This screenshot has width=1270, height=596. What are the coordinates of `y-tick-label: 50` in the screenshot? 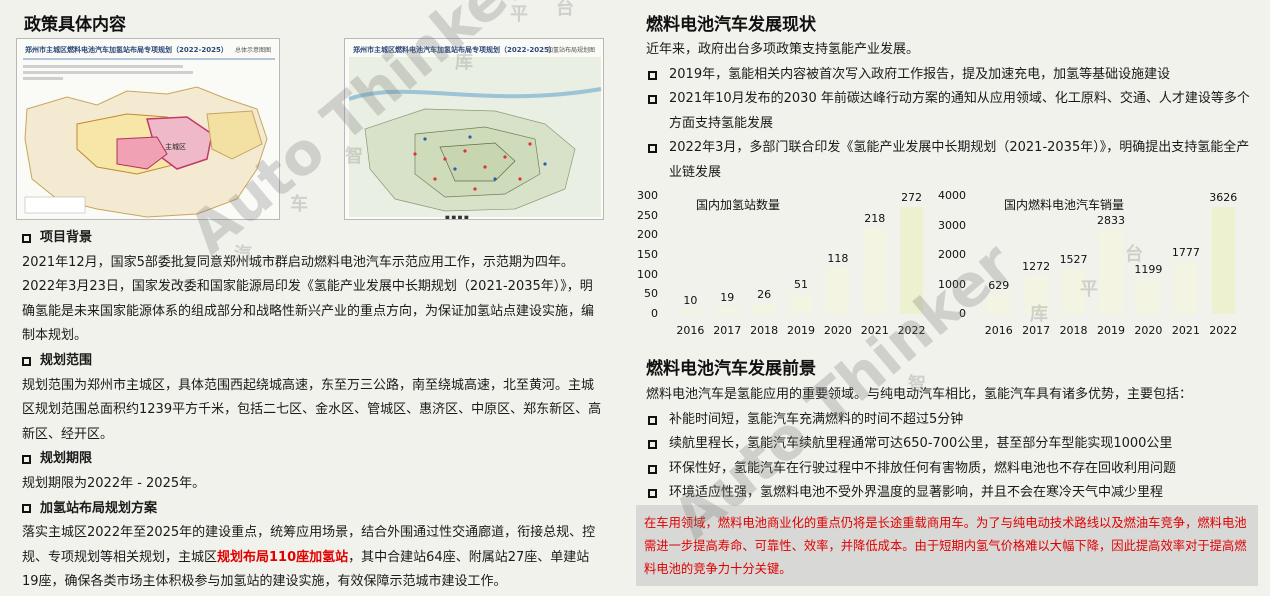 It's located at (651, 294).